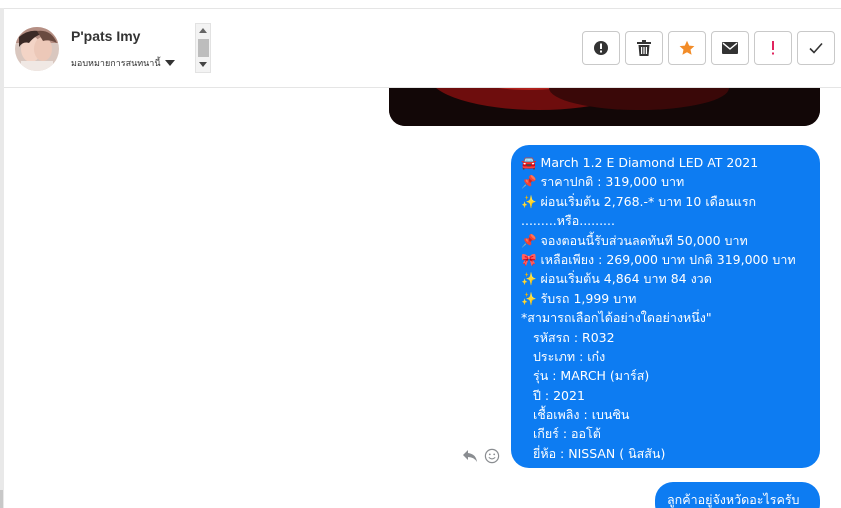 This screenshot has height=508, width=841. I want to click on avatar, so click(37, 49).